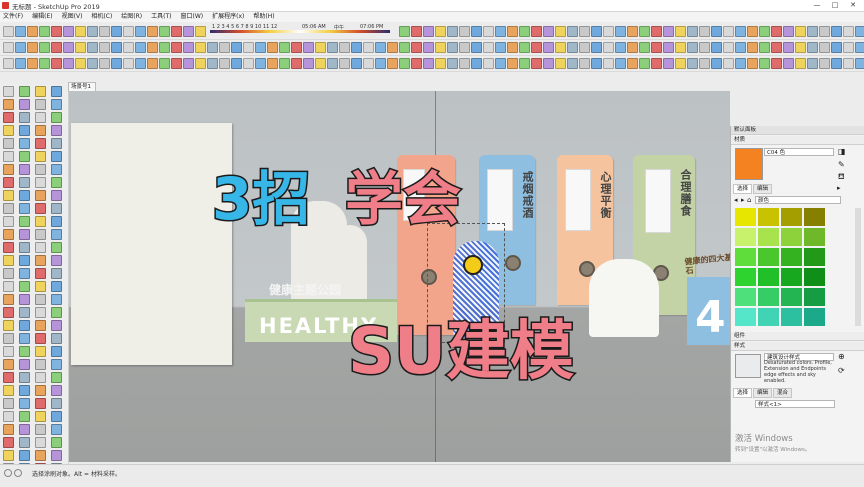 The height and width of the screenshot is (487, 864). Describe the element at coordinates (799, 152) in the screenshot. I see `material-name-field: C04 色` at that location.